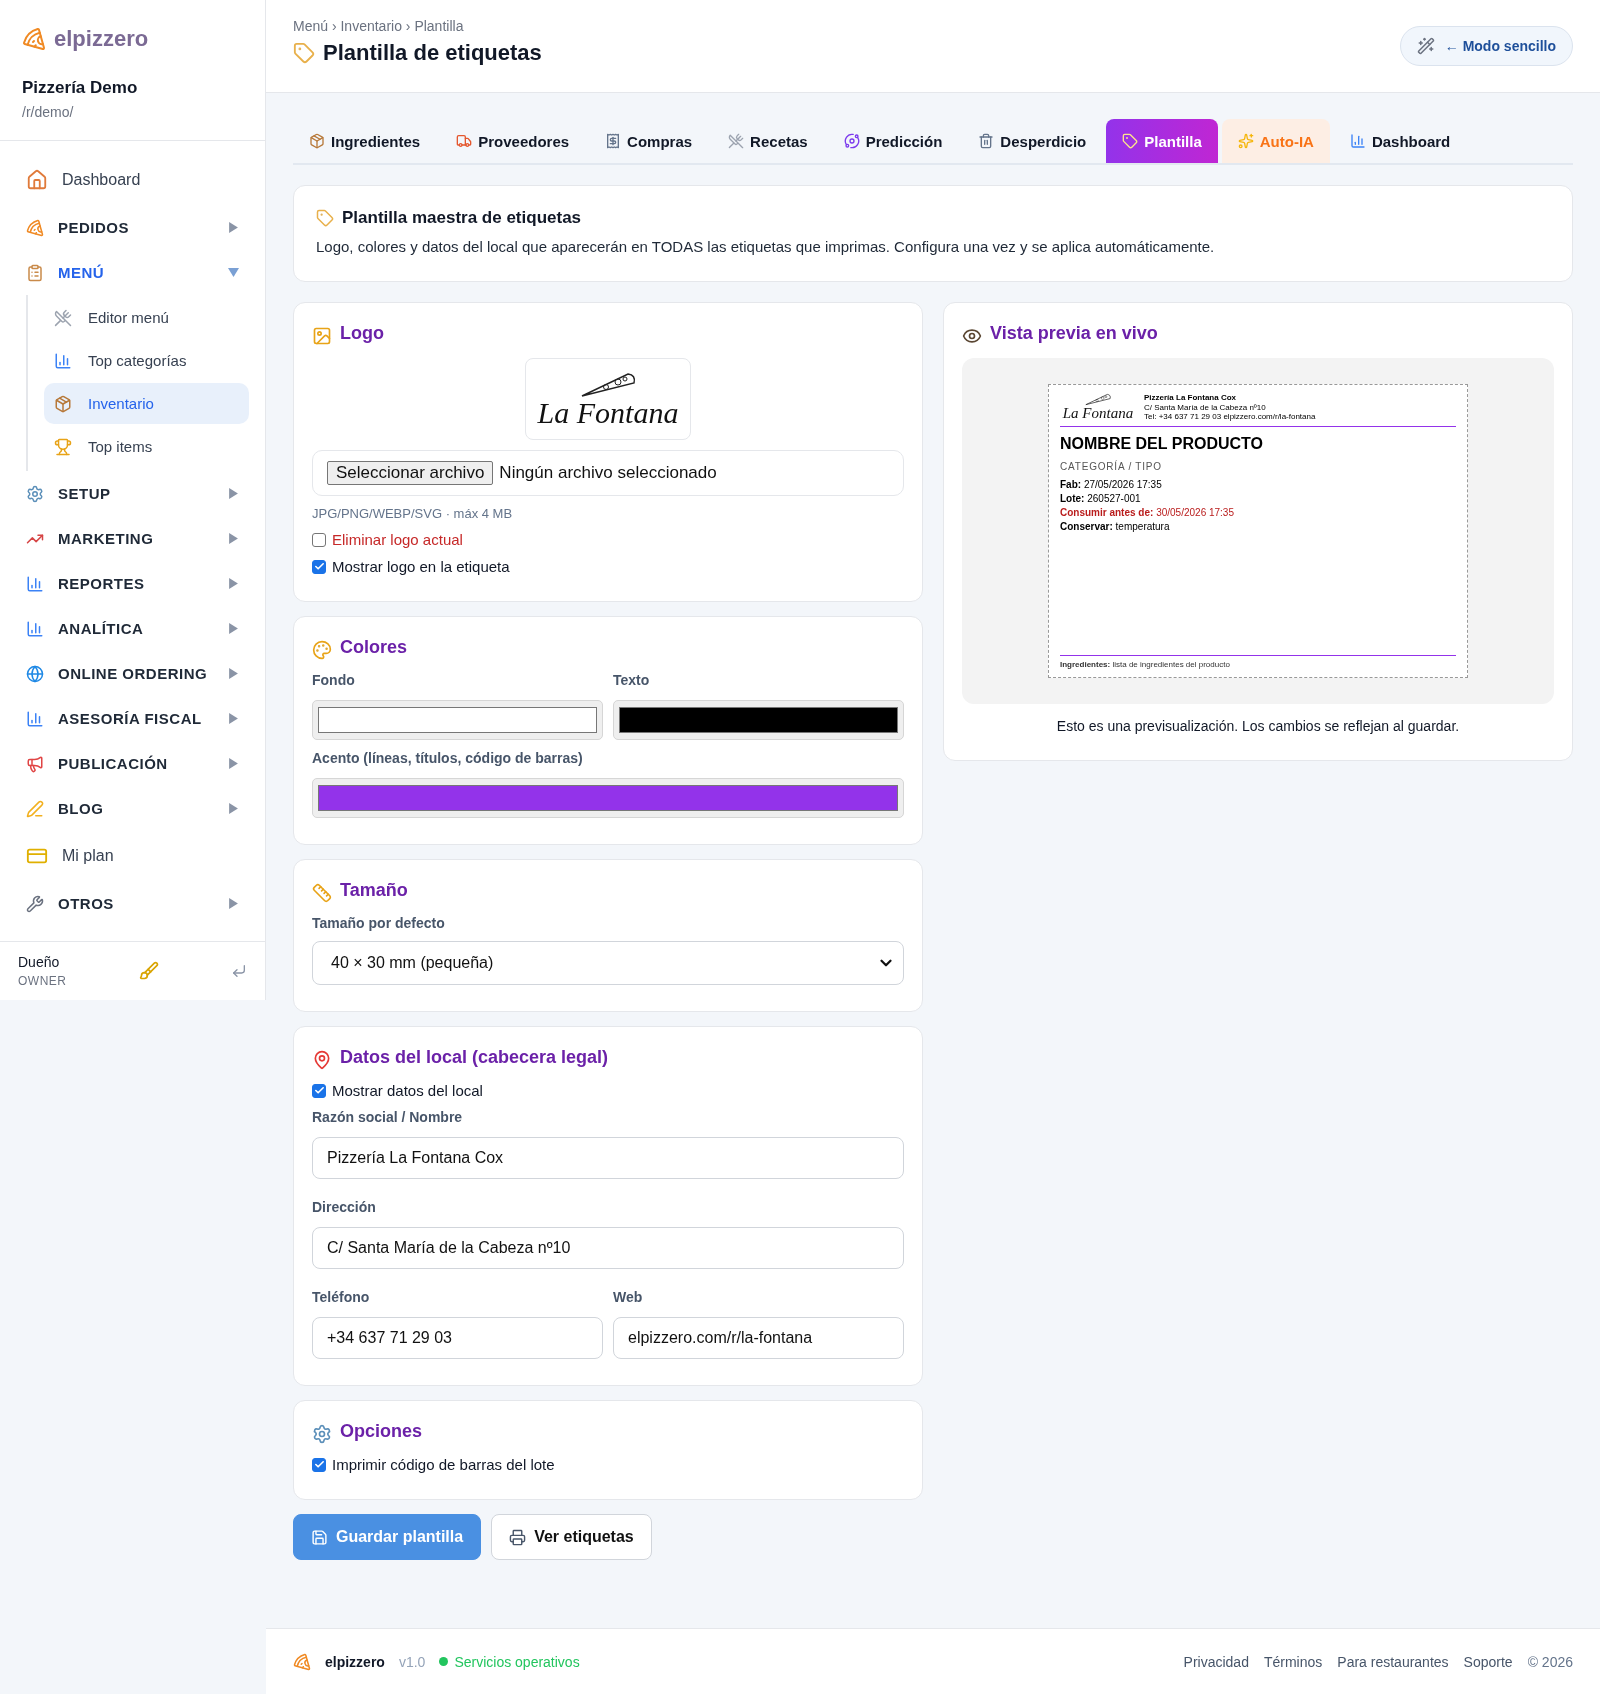 This screenshot has width=1600, height=1694. I want to click on footer-link: Soporte, so click(1488, 1661).